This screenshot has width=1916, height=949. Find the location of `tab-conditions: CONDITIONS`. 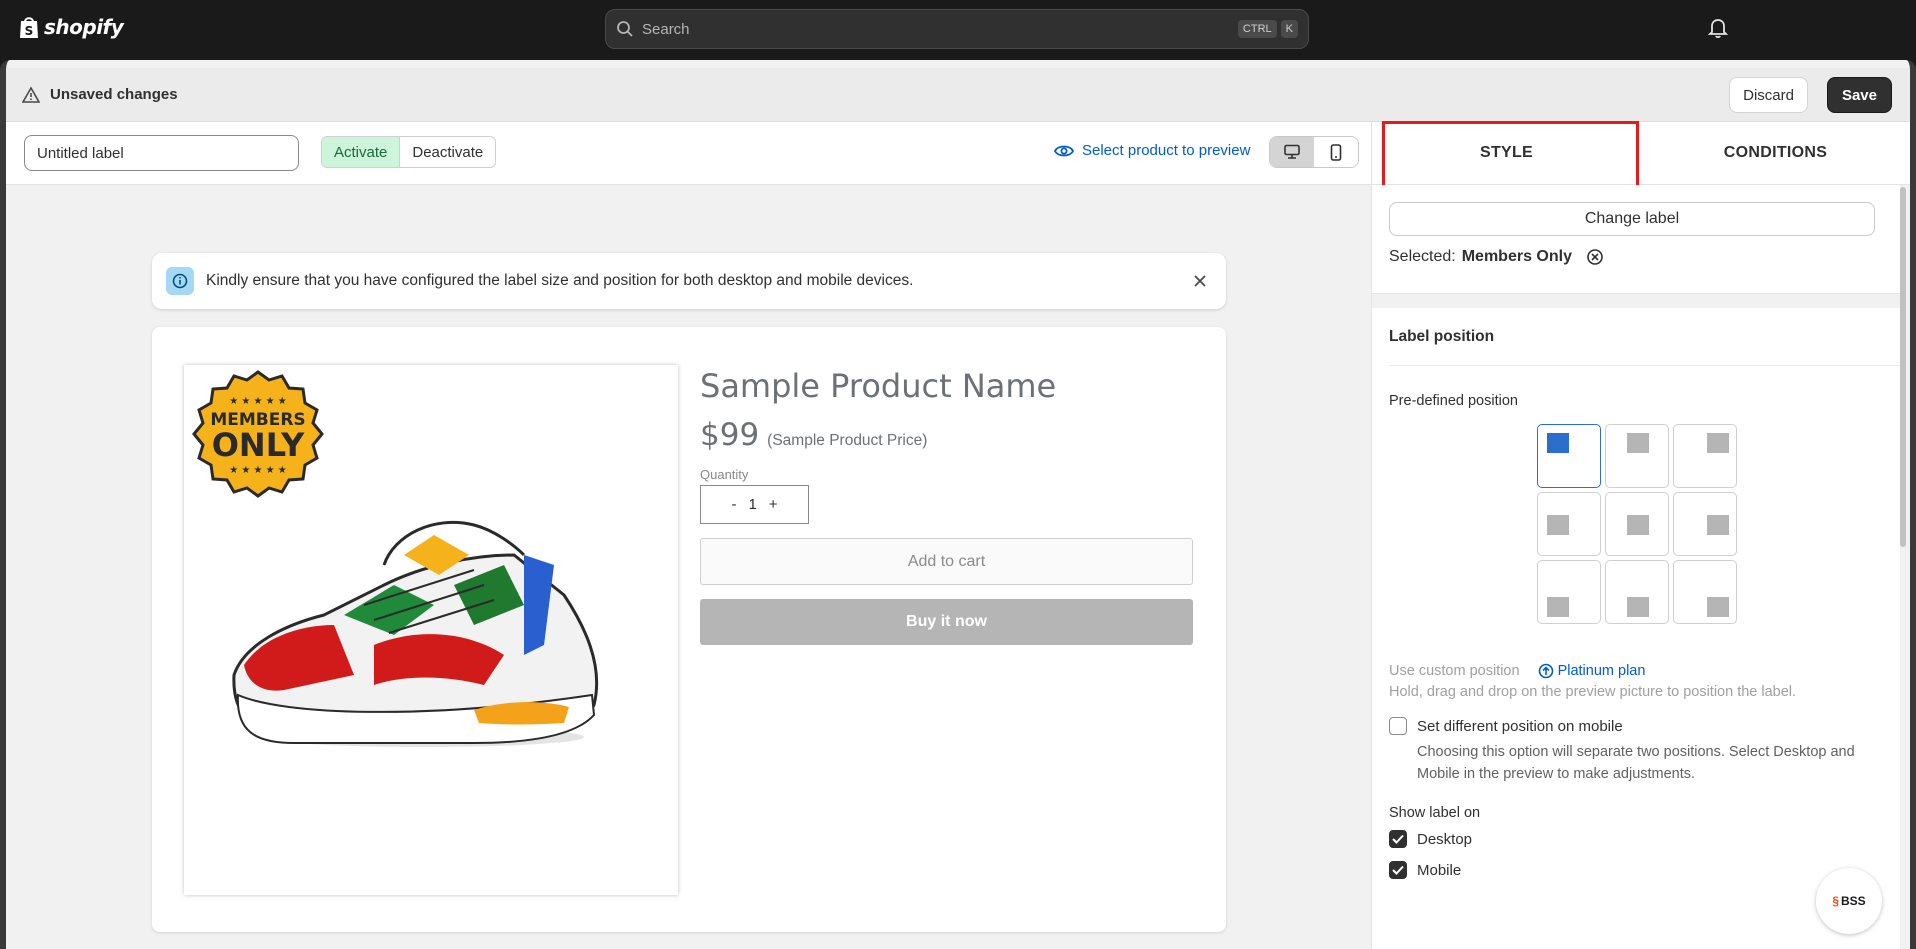

tab-conditions: CONDITIONS is located at coordinates (1775, 153).